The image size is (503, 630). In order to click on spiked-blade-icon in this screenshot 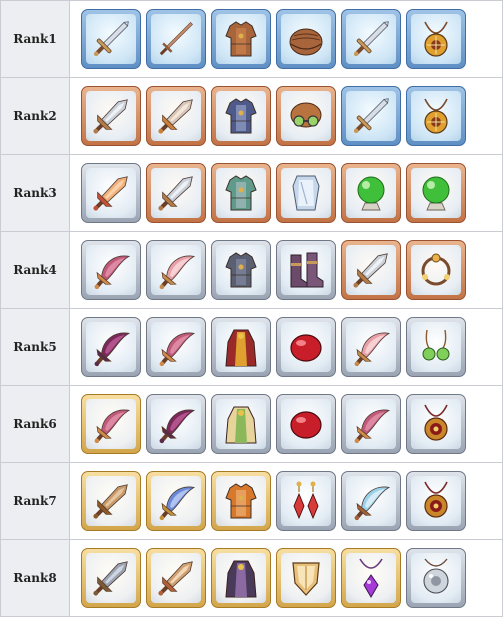, I will do `click(110, 578)`.